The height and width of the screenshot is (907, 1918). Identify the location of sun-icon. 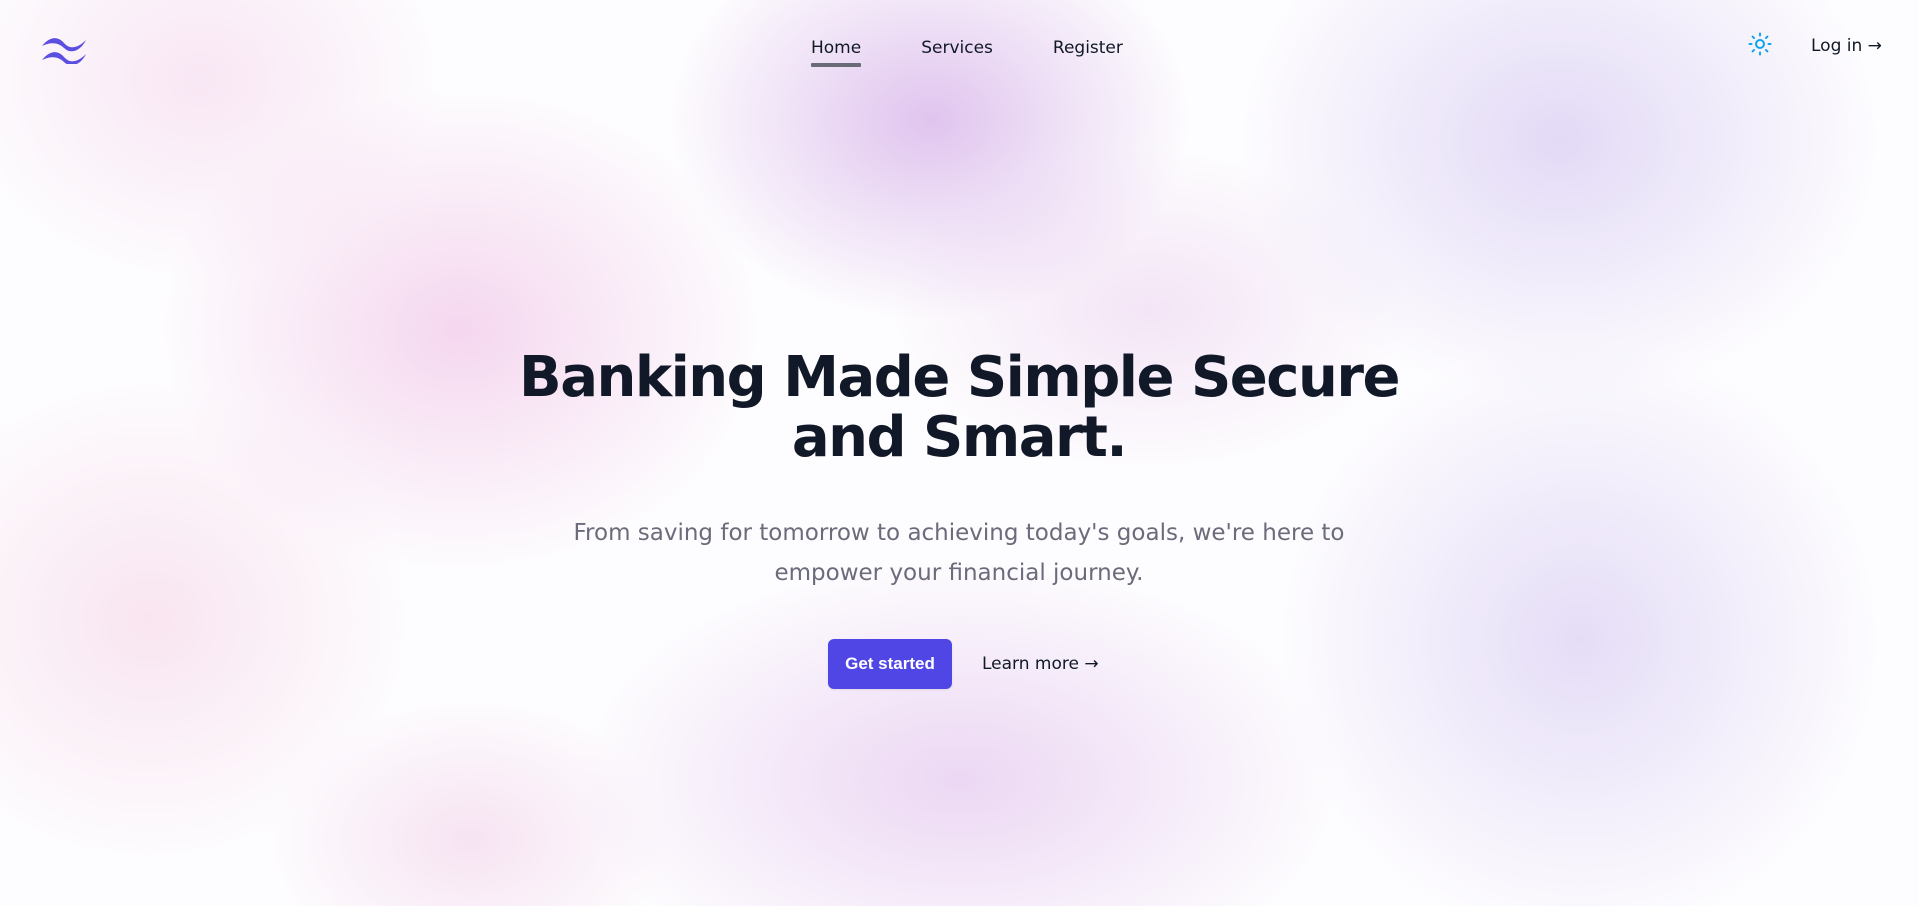
(1760, 44).